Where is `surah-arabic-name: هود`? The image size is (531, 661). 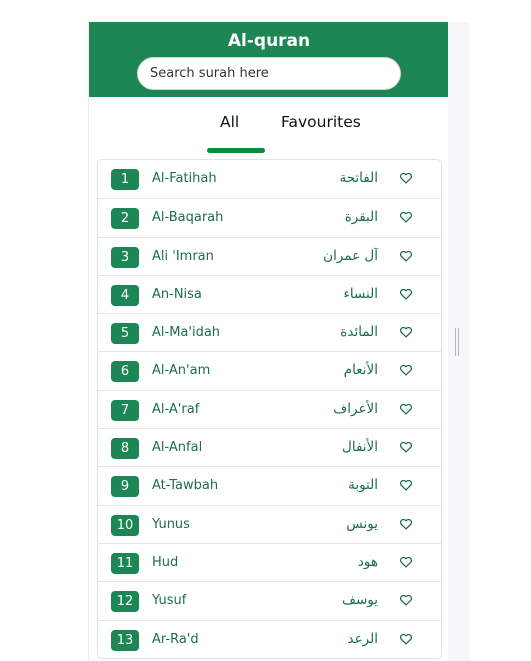
surah-arabic-name: هود is located at coordinates (367, 561).